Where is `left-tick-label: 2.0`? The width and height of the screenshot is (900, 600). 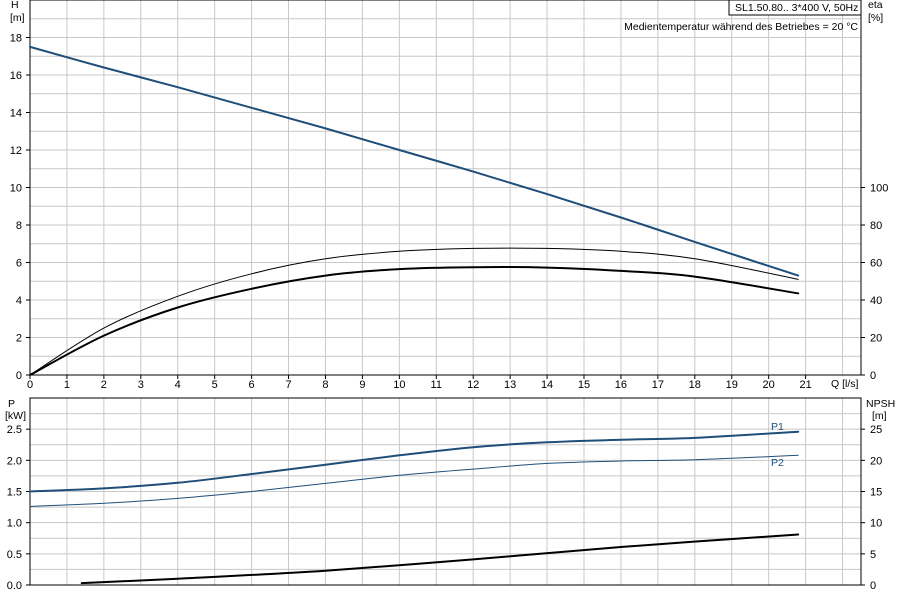 left-tick-label: 2.0 is located at coordinates (14, 461).